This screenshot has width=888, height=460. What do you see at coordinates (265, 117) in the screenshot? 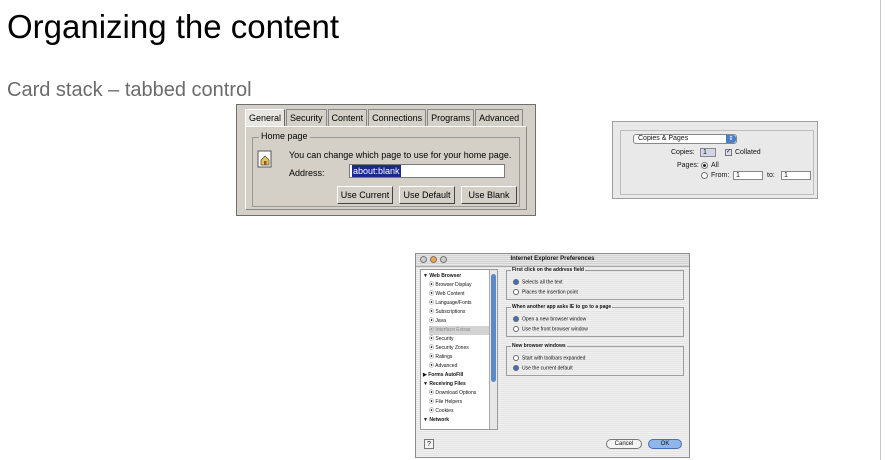
I see `tab-general: General` at bounding box center [265, 117].